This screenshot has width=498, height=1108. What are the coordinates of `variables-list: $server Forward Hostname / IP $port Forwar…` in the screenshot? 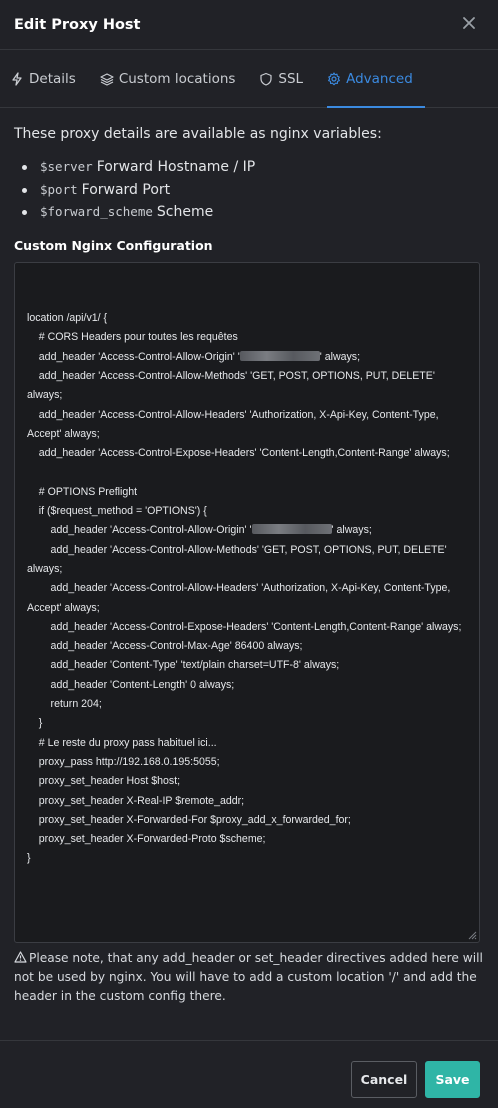 It's located at (249, 190).